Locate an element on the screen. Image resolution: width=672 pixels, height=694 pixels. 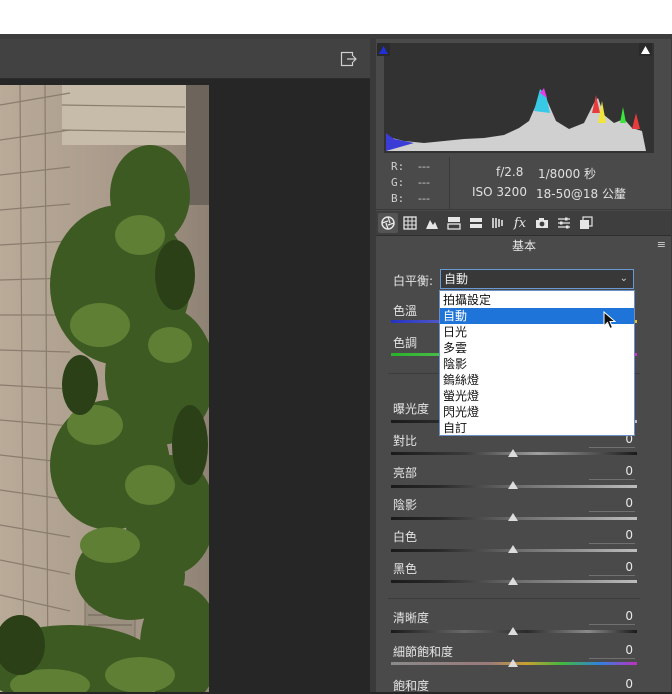
r-label: R: is located at coordinates (398, 166).